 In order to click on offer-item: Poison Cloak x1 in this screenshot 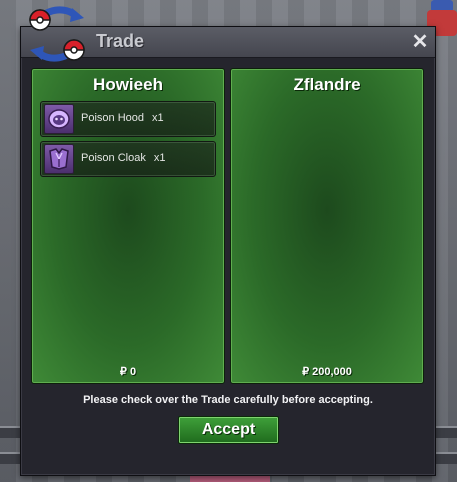, I will do `click(128, 159)`.